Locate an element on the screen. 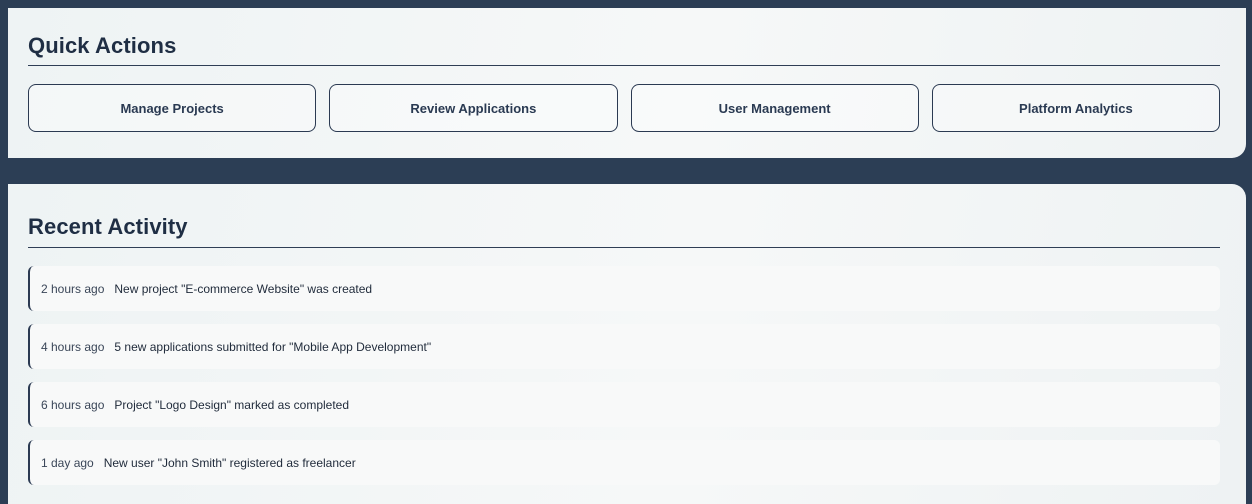 The image size is (1252, 504). activity-time: 6 hours ago is located at coordinates (73, 404).